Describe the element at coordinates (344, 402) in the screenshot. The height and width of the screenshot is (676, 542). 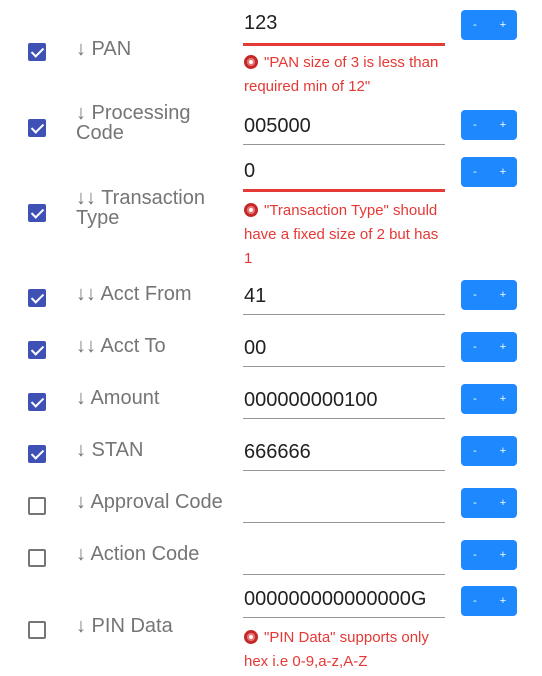
I see `amount-input: 000000000100` at that location.